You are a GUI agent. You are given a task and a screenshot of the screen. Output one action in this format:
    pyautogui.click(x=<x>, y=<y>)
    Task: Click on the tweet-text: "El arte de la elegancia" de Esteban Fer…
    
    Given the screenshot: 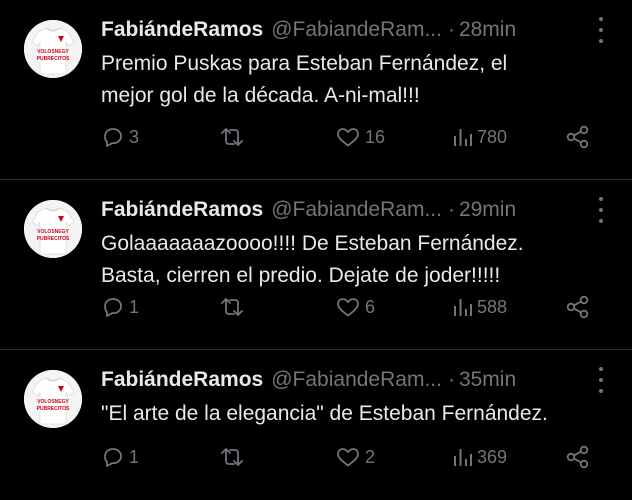 What is the action you would take?
    pyautogui.click(x=356, y=414)
    